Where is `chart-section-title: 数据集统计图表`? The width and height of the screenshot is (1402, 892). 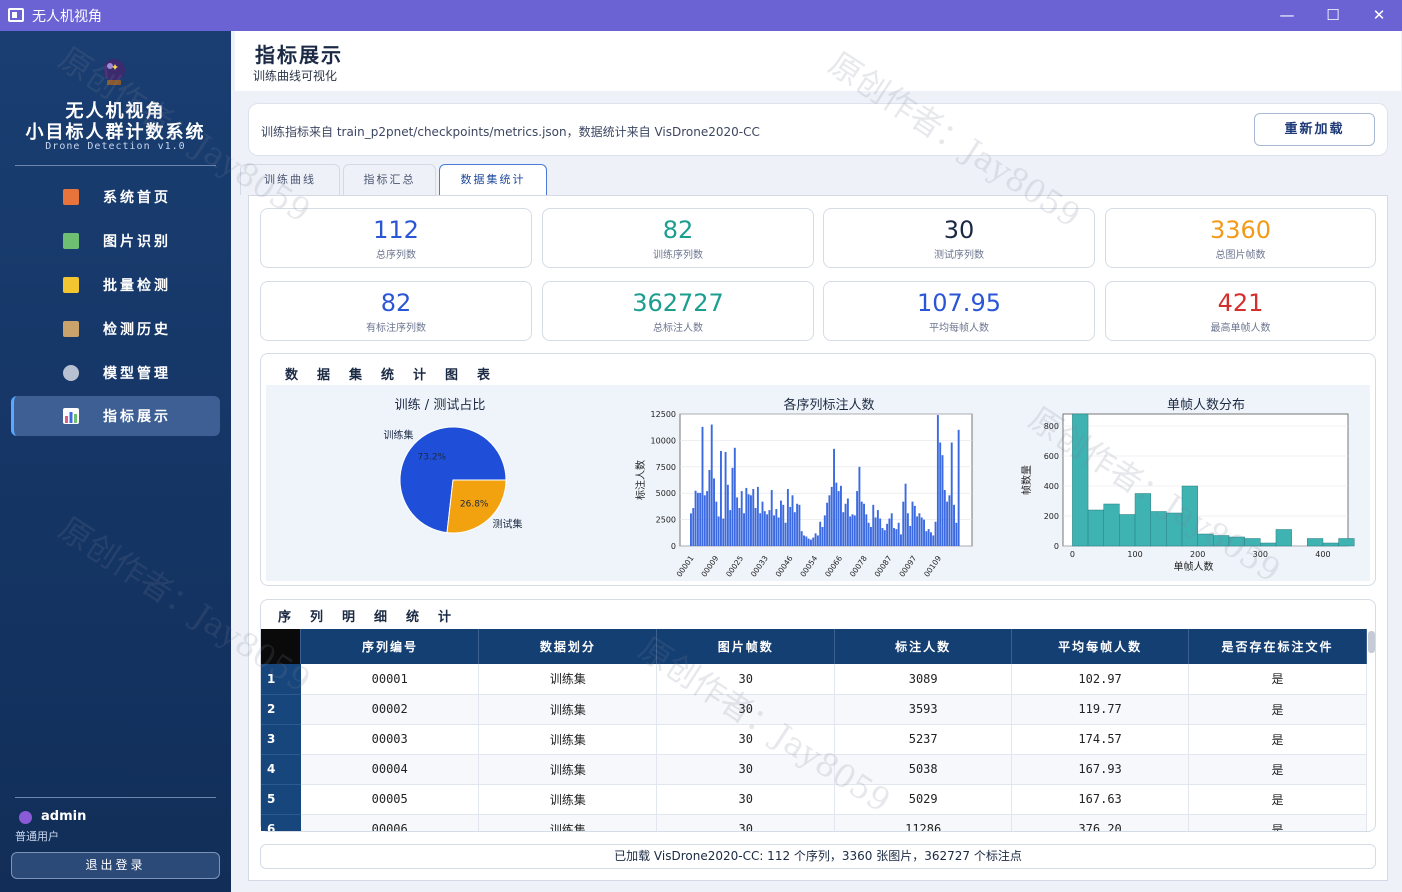 chart-section-title: 数据集统计图表 is located at coordinates (397, 375).